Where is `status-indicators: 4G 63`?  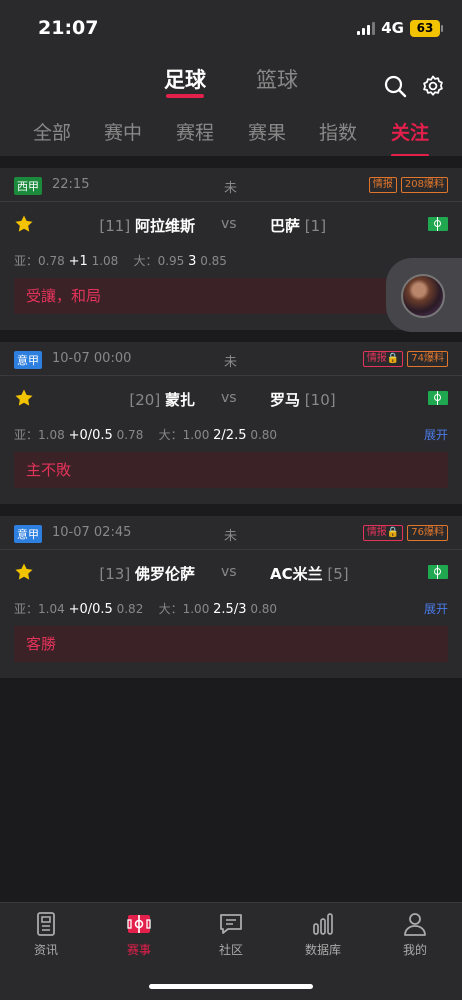 status-indicators: 4G 63 is located at coordinates (400, 28).